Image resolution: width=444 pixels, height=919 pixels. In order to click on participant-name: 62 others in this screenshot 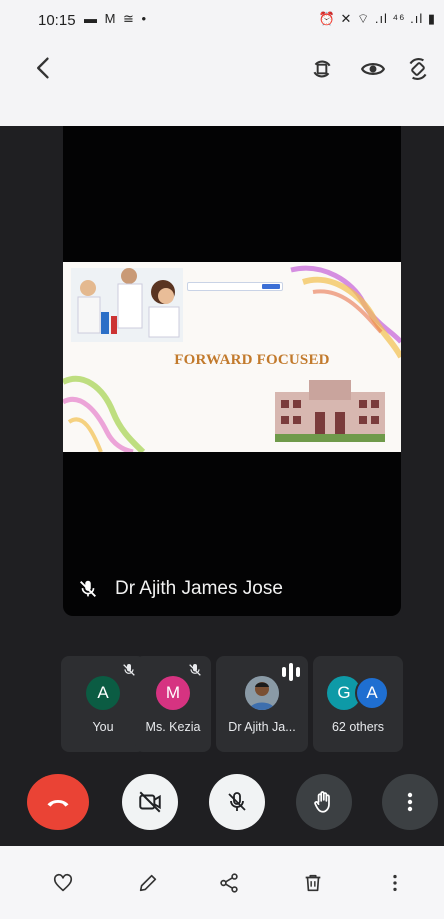, I will do `click(358, 727)`.